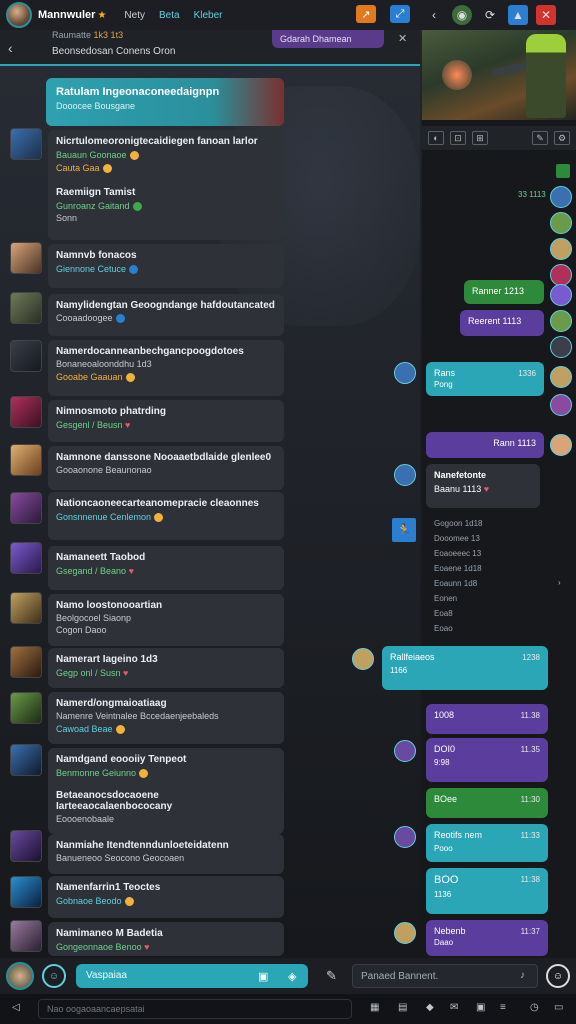  What do you see at coordinates (485, 379) in the screenshot?
I see `chat-bubble: Rans Pong 1336` at bounding box center [485, 379].